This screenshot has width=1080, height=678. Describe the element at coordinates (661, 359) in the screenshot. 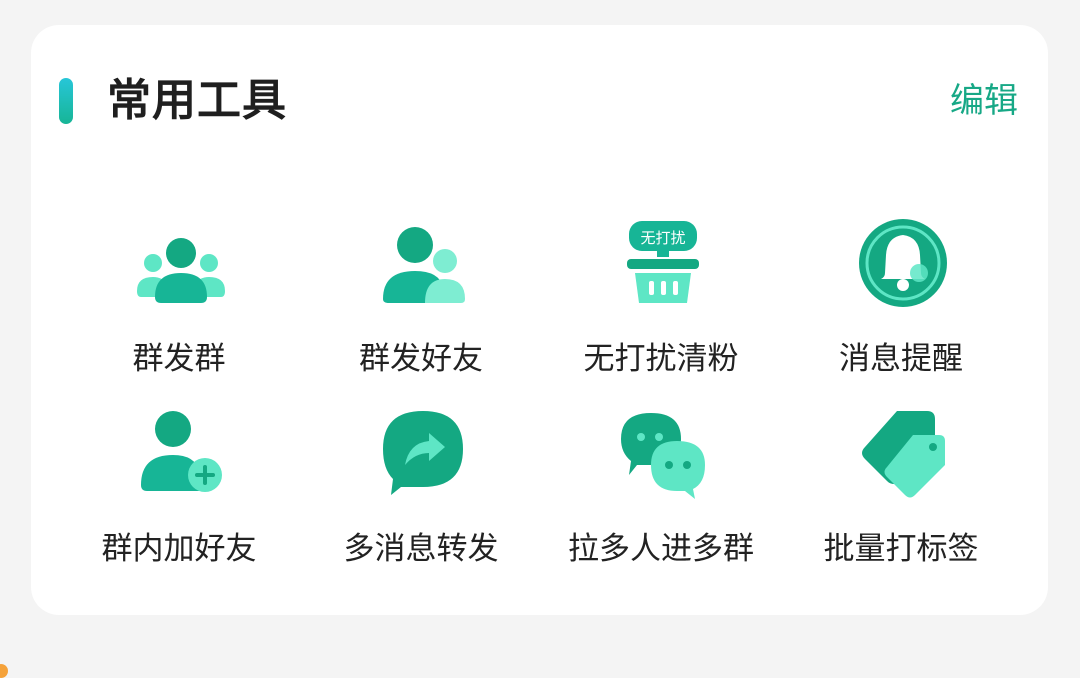

I see `tool-label: 无打扰清粉` at that location.